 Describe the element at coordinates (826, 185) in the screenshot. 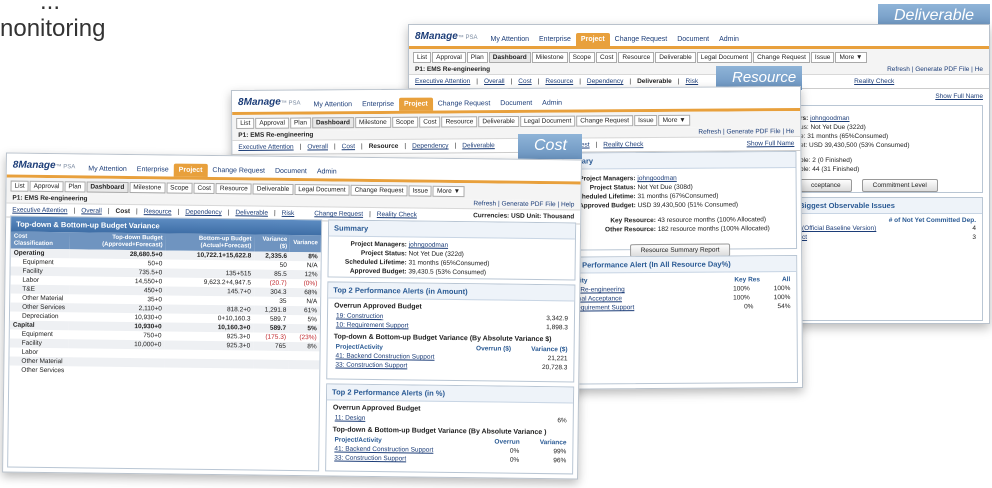

I see `acceptance-button: cceptance` at that location.